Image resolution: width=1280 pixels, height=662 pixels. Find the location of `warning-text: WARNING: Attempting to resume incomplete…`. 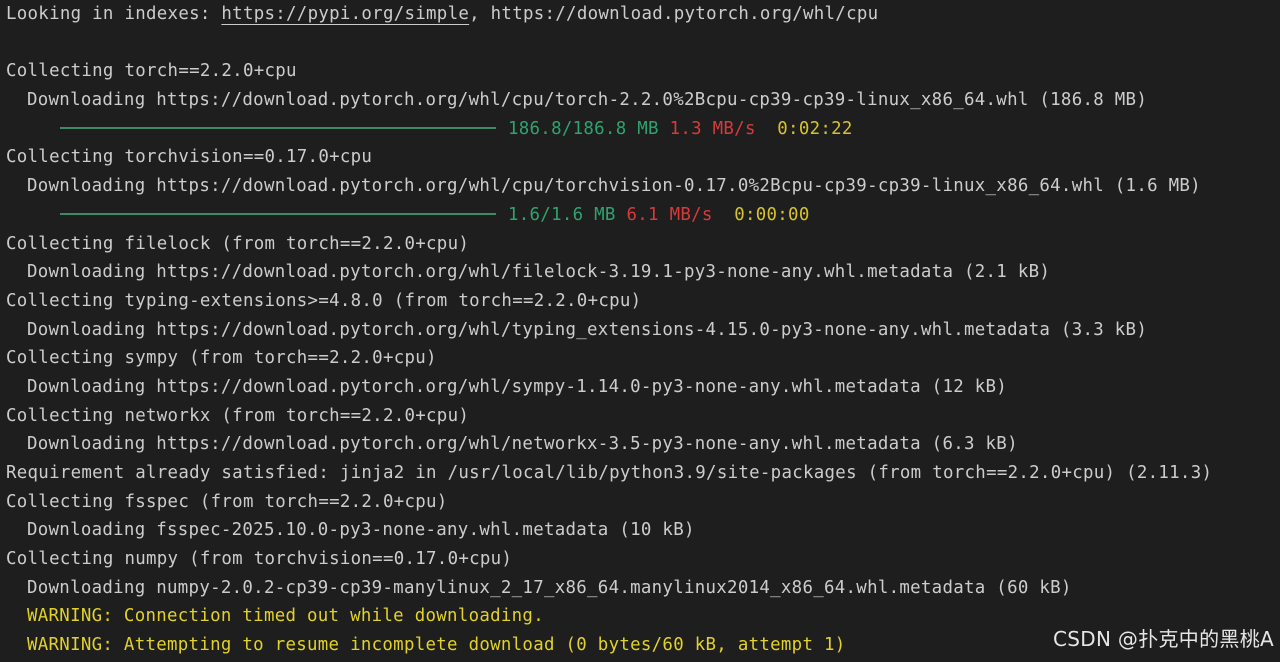

warning-text: WARNING: Attempting to resume incomplete… is located at coordinates (436, 645).